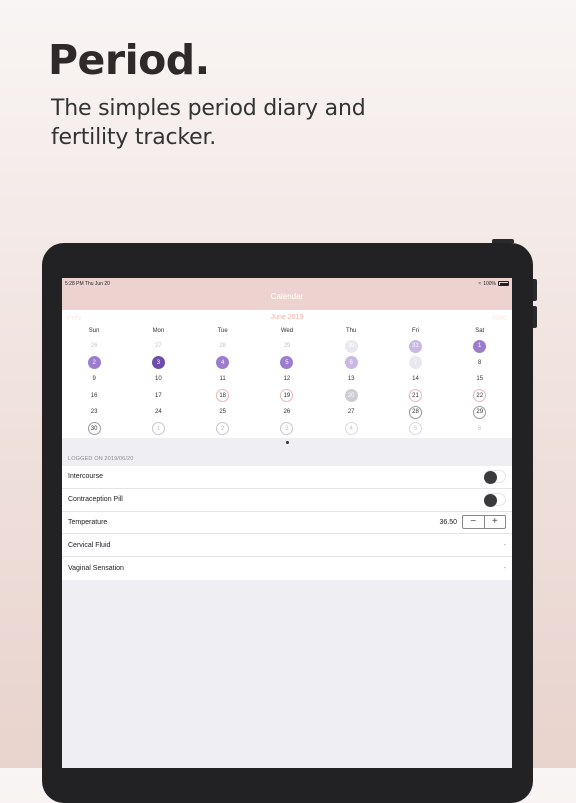 This screenshot has width=576, height=803. I want to click on app-header: 5:28 PM Thu Jun 20 ≈ 100% Calendar, so click(287, 294).